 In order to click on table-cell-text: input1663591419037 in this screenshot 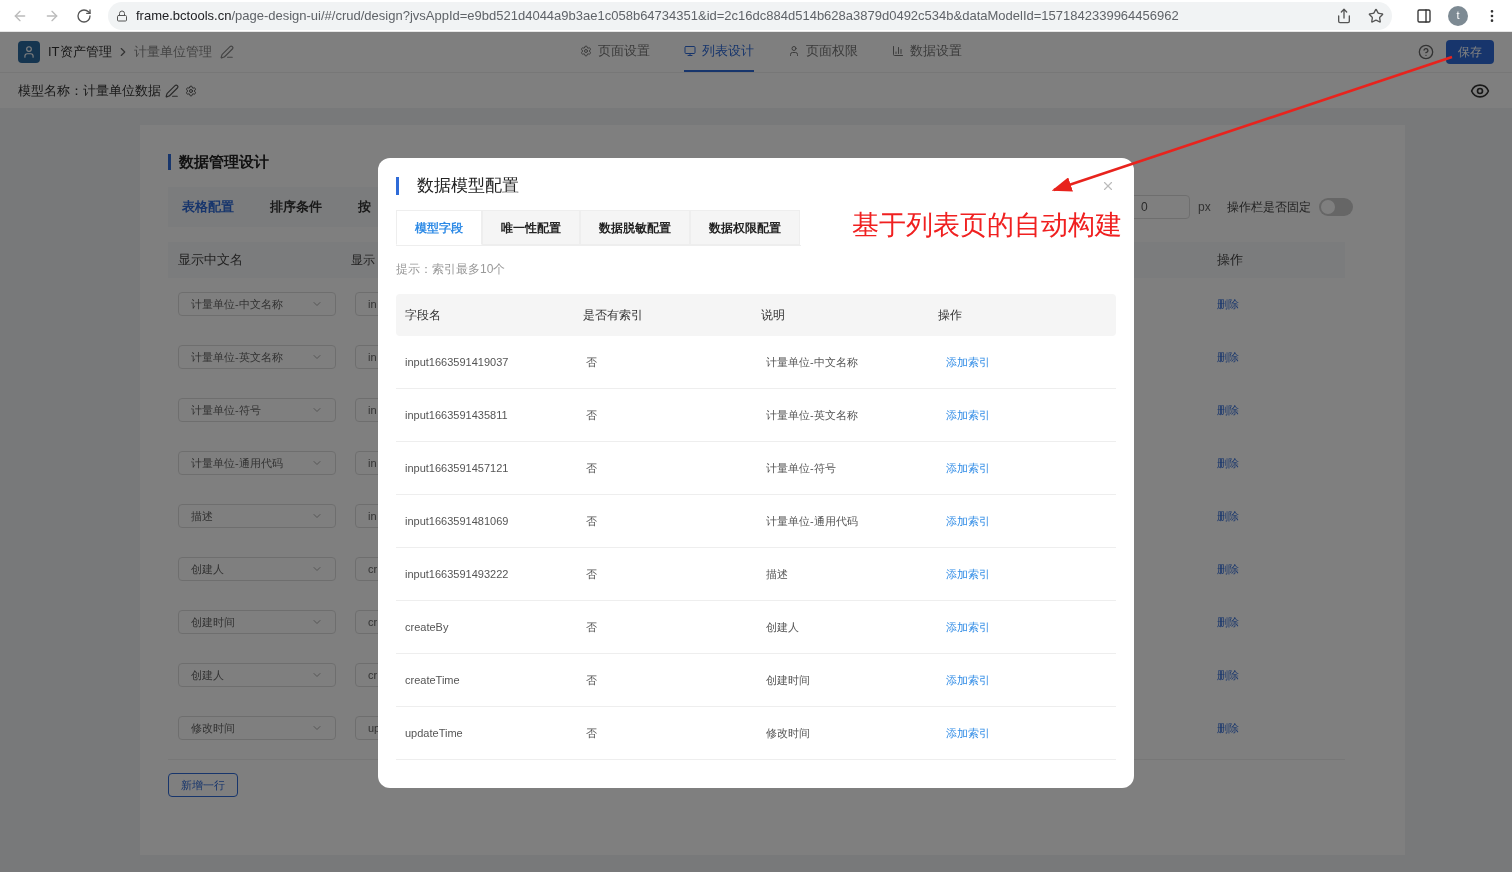, I will do `click(457, 362)`.